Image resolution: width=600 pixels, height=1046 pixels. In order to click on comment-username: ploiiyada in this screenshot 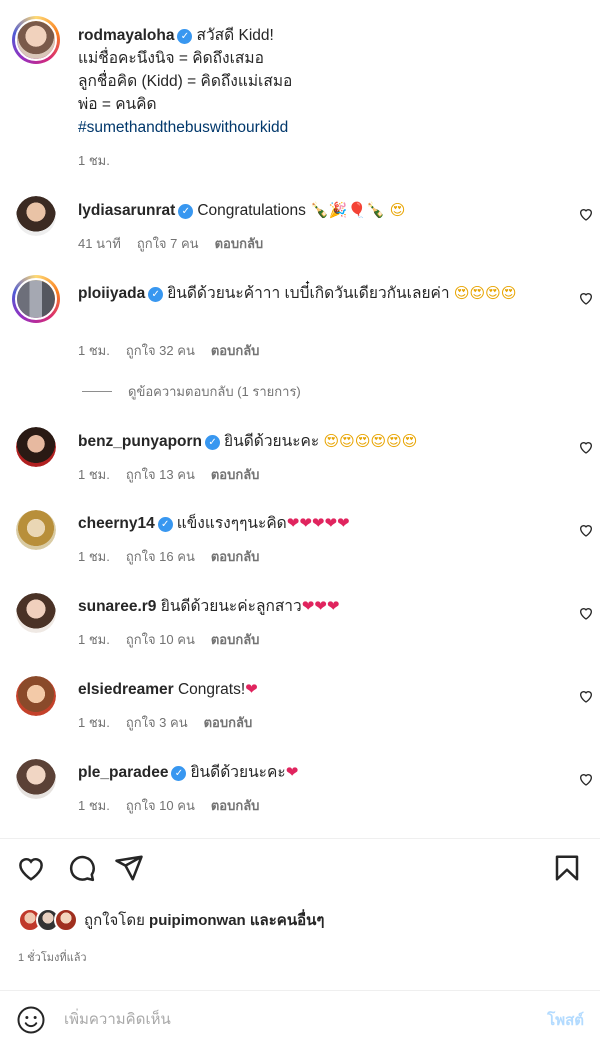, I will do `click(111, 293)`.